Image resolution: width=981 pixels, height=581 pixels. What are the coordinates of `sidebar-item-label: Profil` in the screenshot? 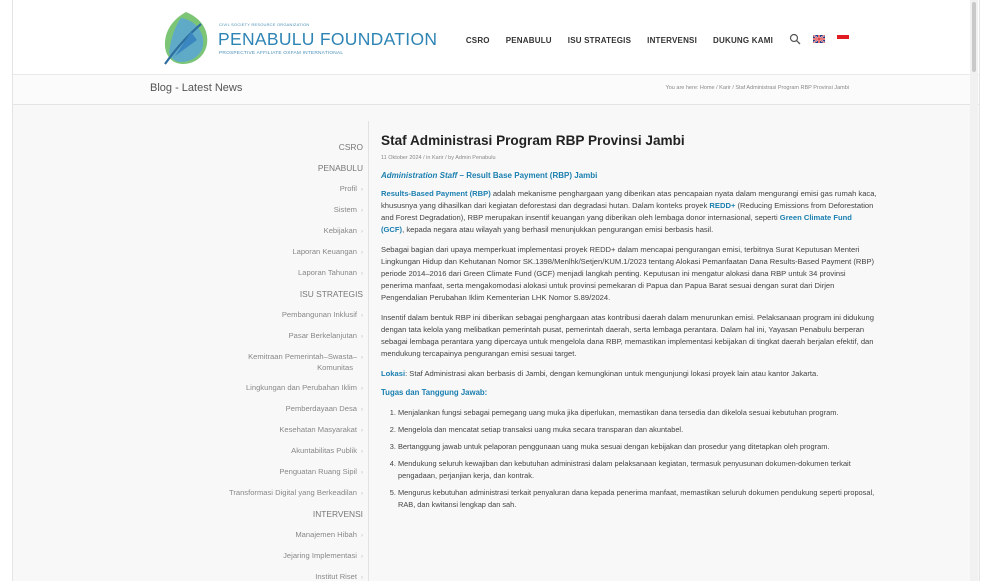 It's located at (348, 188).